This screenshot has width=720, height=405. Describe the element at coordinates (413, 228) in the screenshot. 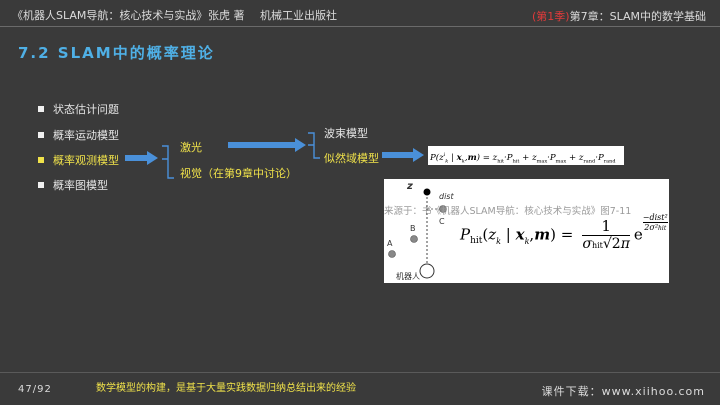

I see `point-b-label: B` at that location.